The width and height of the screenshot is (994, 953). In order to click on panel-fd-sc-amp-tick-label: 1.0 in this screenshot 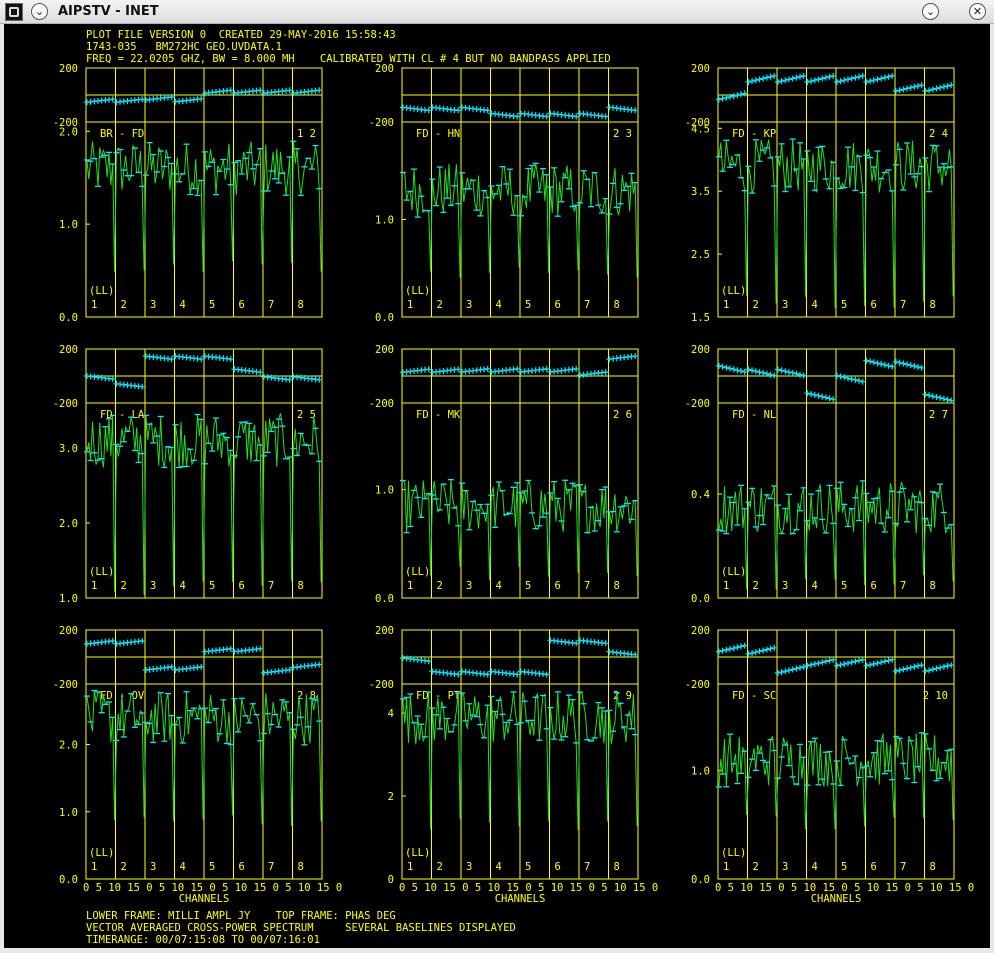, I will do `click(700, 772)`.